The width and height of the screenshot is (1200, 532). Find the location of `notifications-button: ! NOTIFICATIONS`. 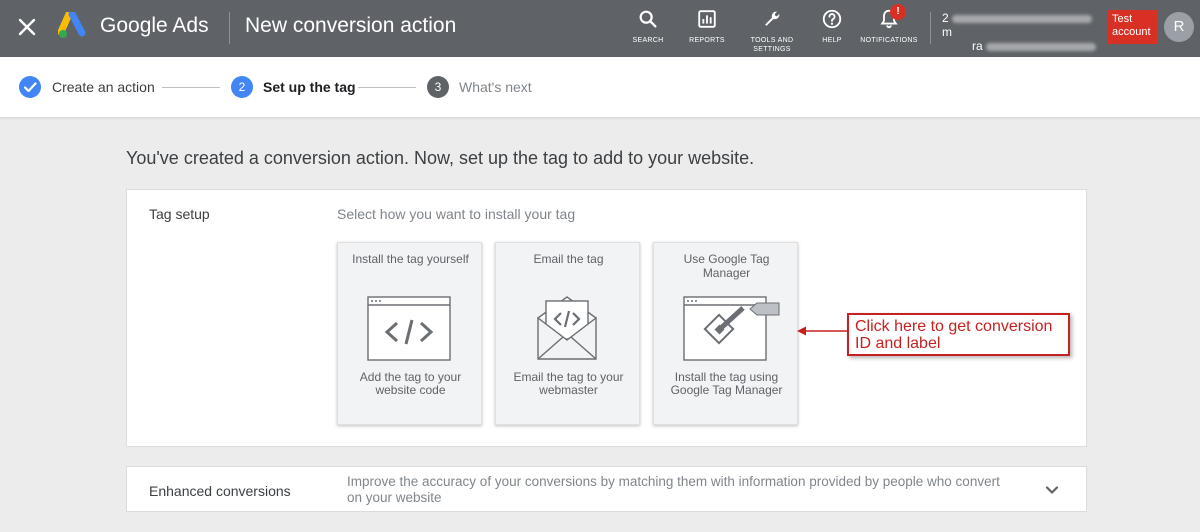

notifications-button: ! NOTIFICATIONS is located at coordinates (889, 30).